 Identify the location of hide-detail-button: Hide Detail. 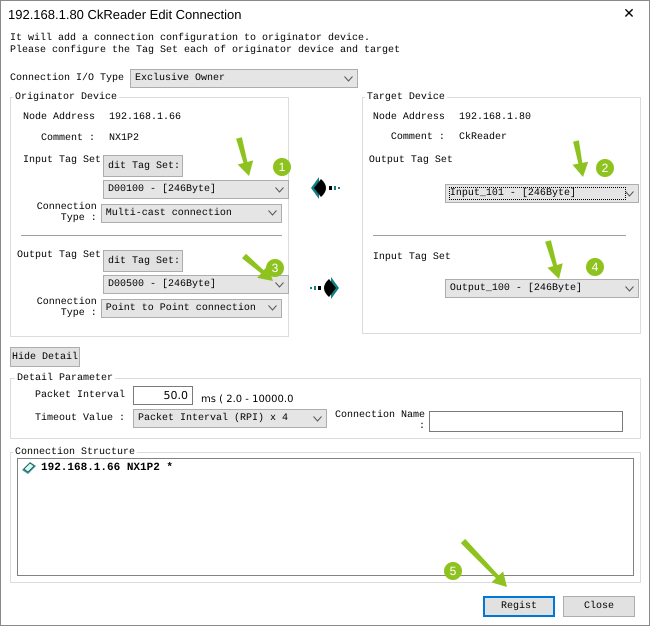
(45, 357).